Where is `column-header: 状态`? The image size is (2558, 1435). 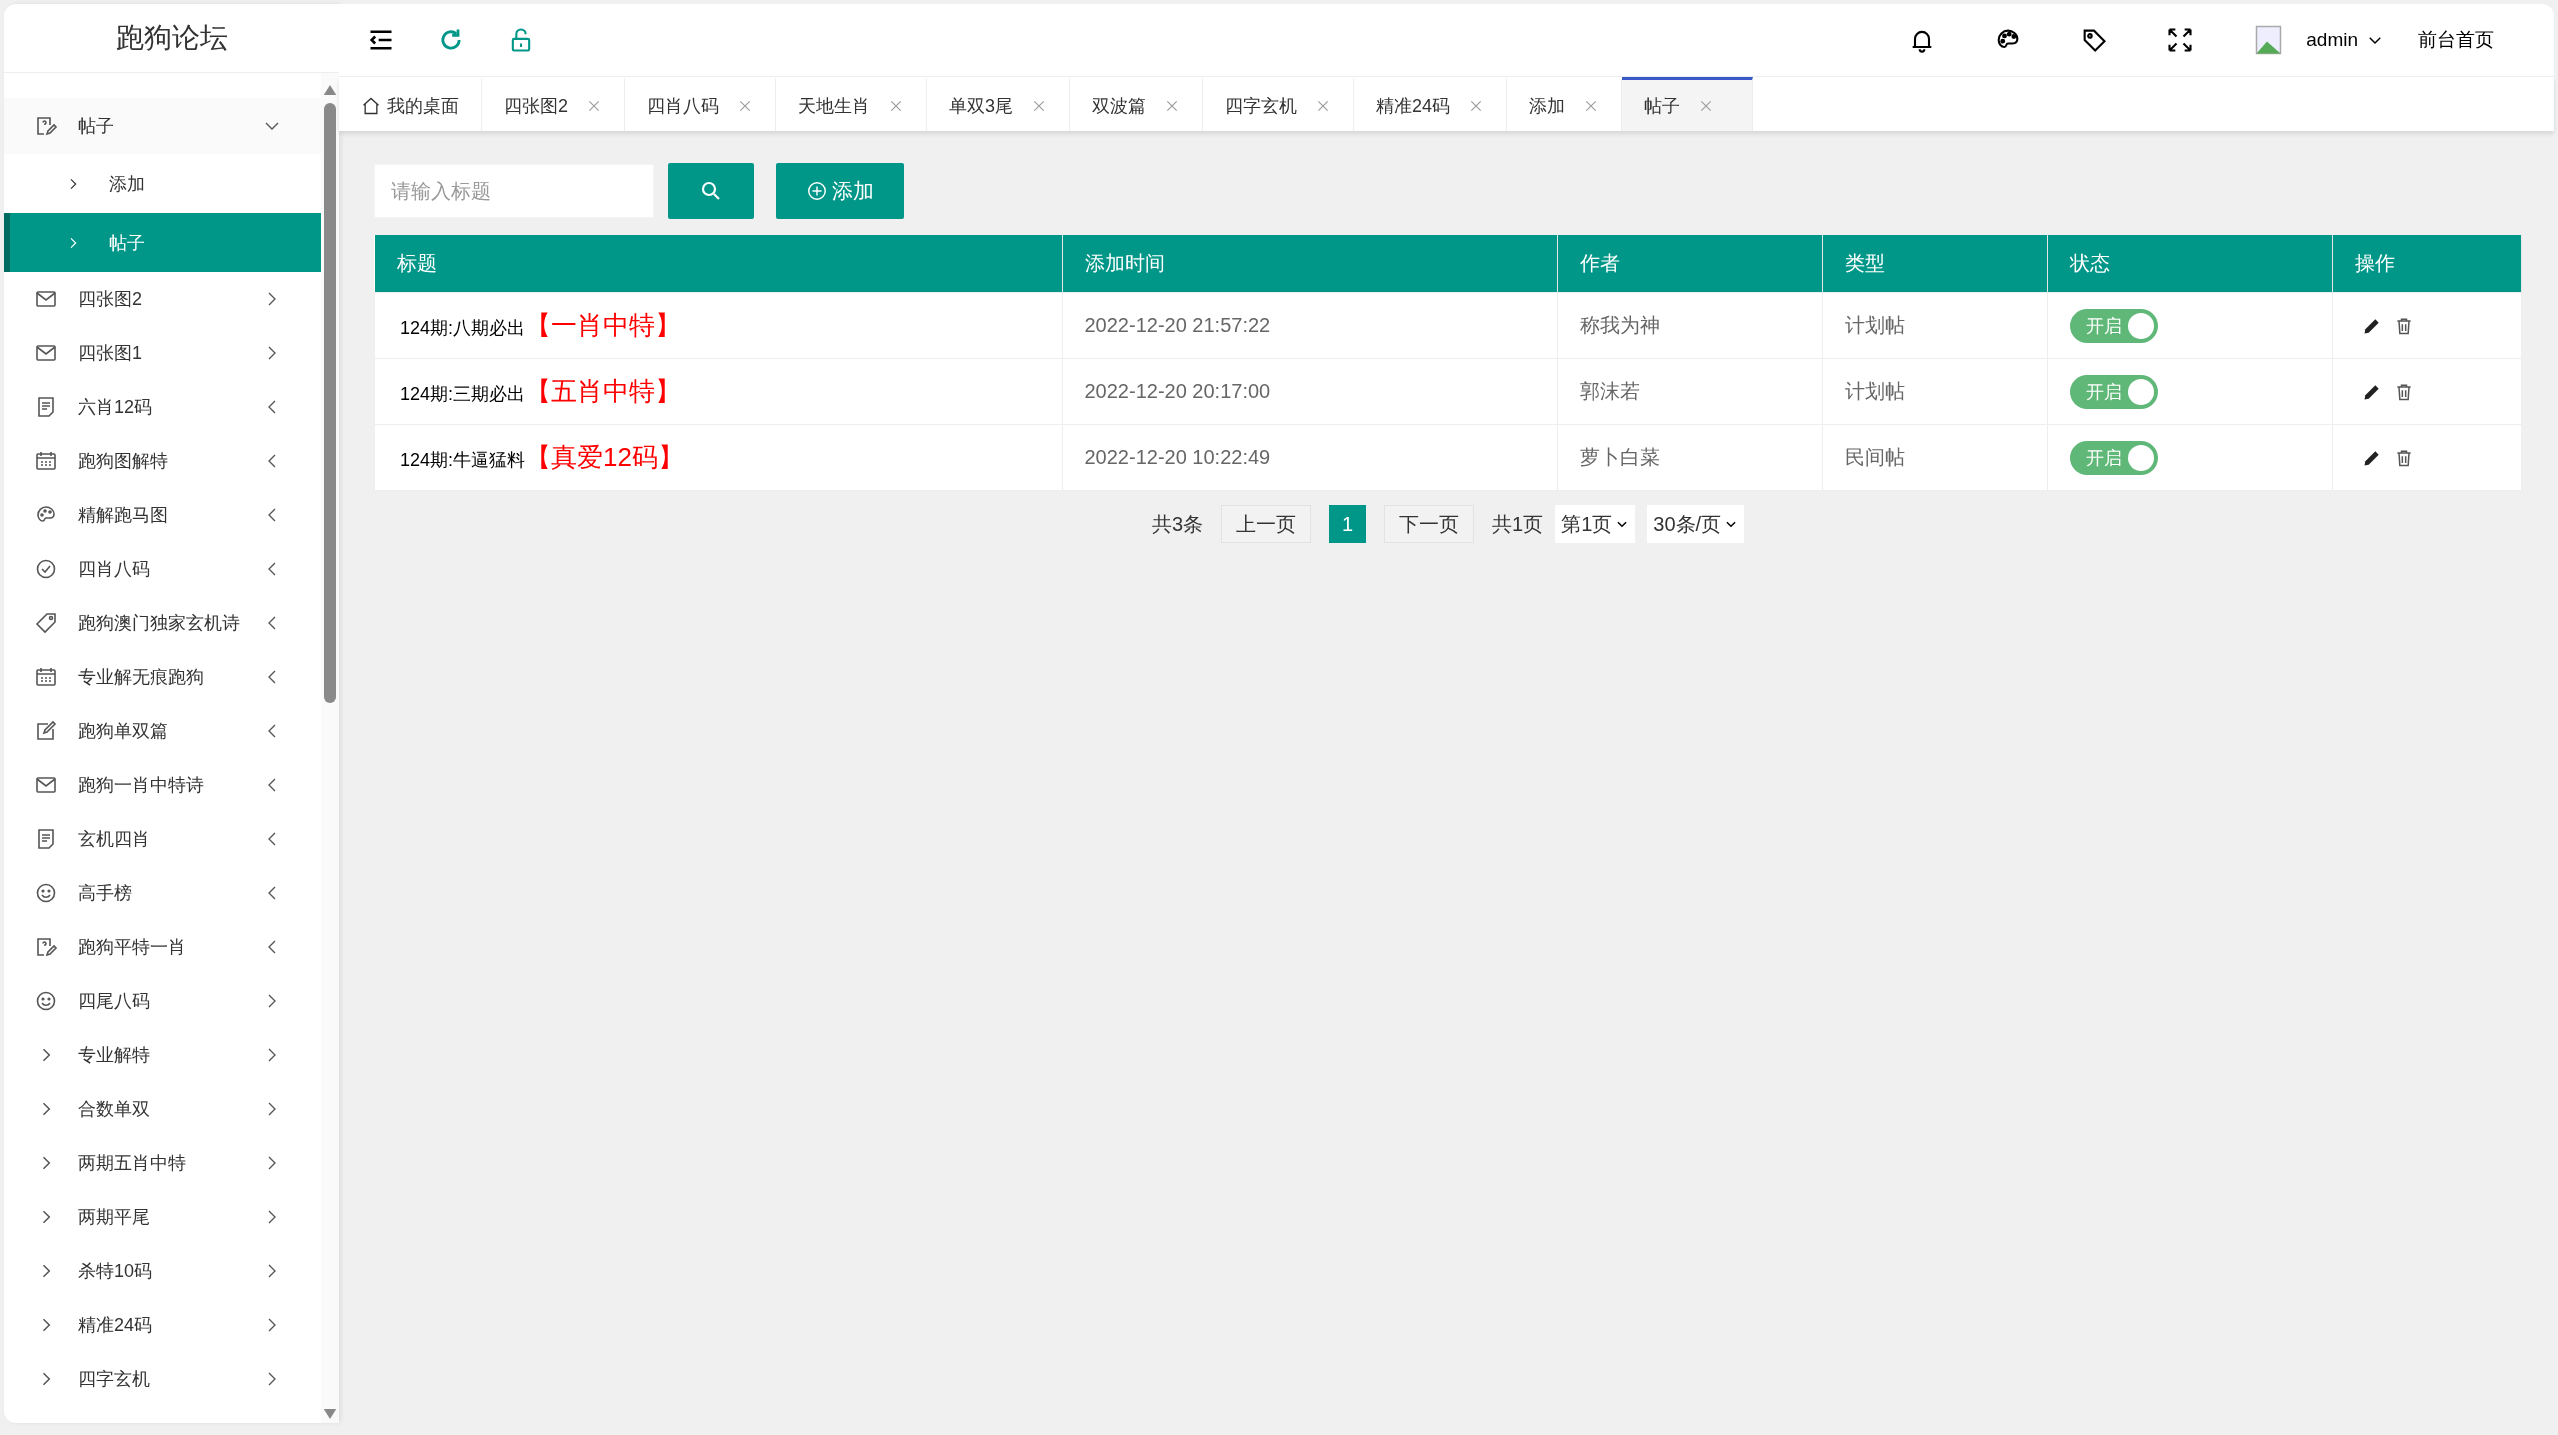 column-header: 状态 is located at coordinates (2189, 264).